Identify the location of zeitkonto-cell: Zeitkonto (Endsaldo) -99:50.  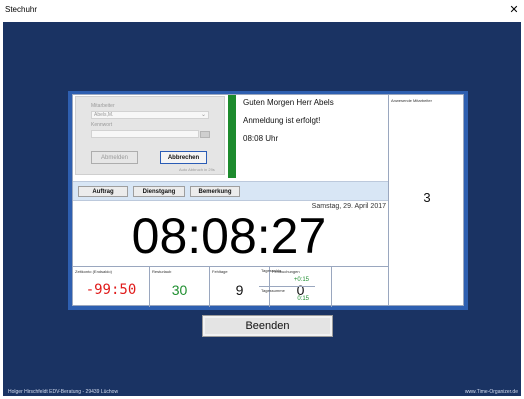
(111, 287).